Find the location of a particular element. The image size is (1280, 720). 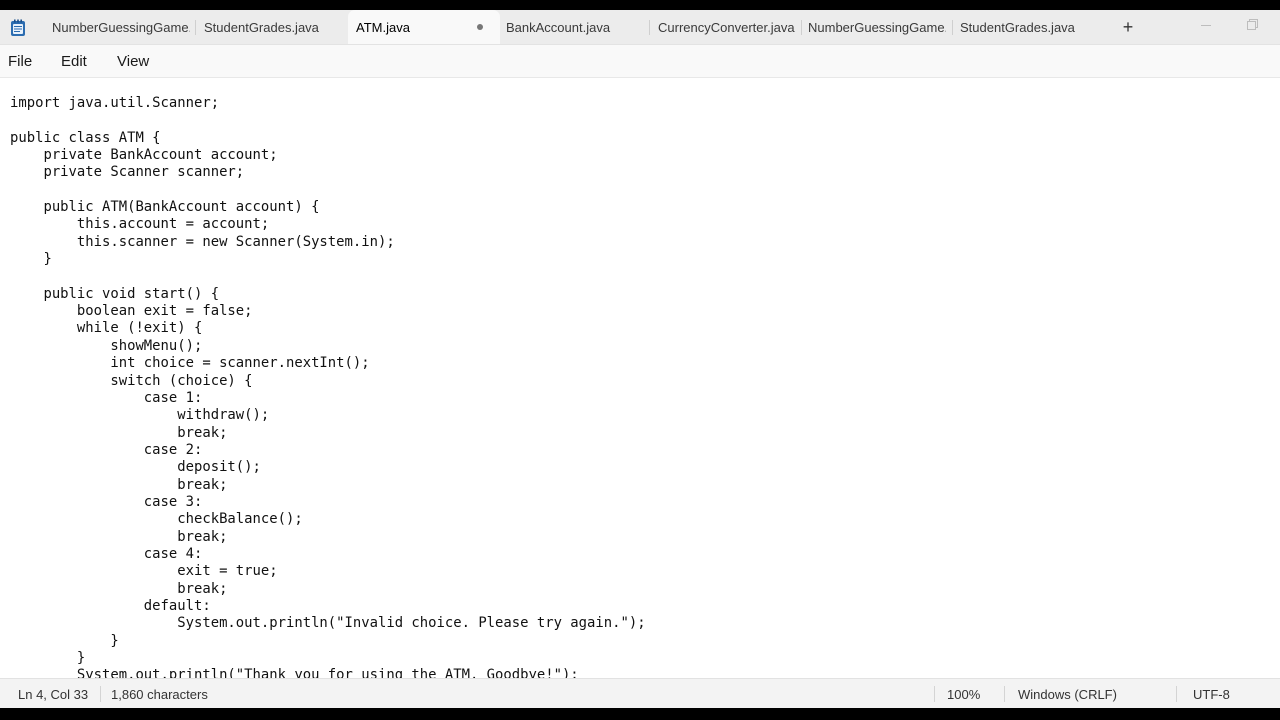

tab-numberguessinggame: NumberGuessingGame.java is located at coordinates (120, 27).